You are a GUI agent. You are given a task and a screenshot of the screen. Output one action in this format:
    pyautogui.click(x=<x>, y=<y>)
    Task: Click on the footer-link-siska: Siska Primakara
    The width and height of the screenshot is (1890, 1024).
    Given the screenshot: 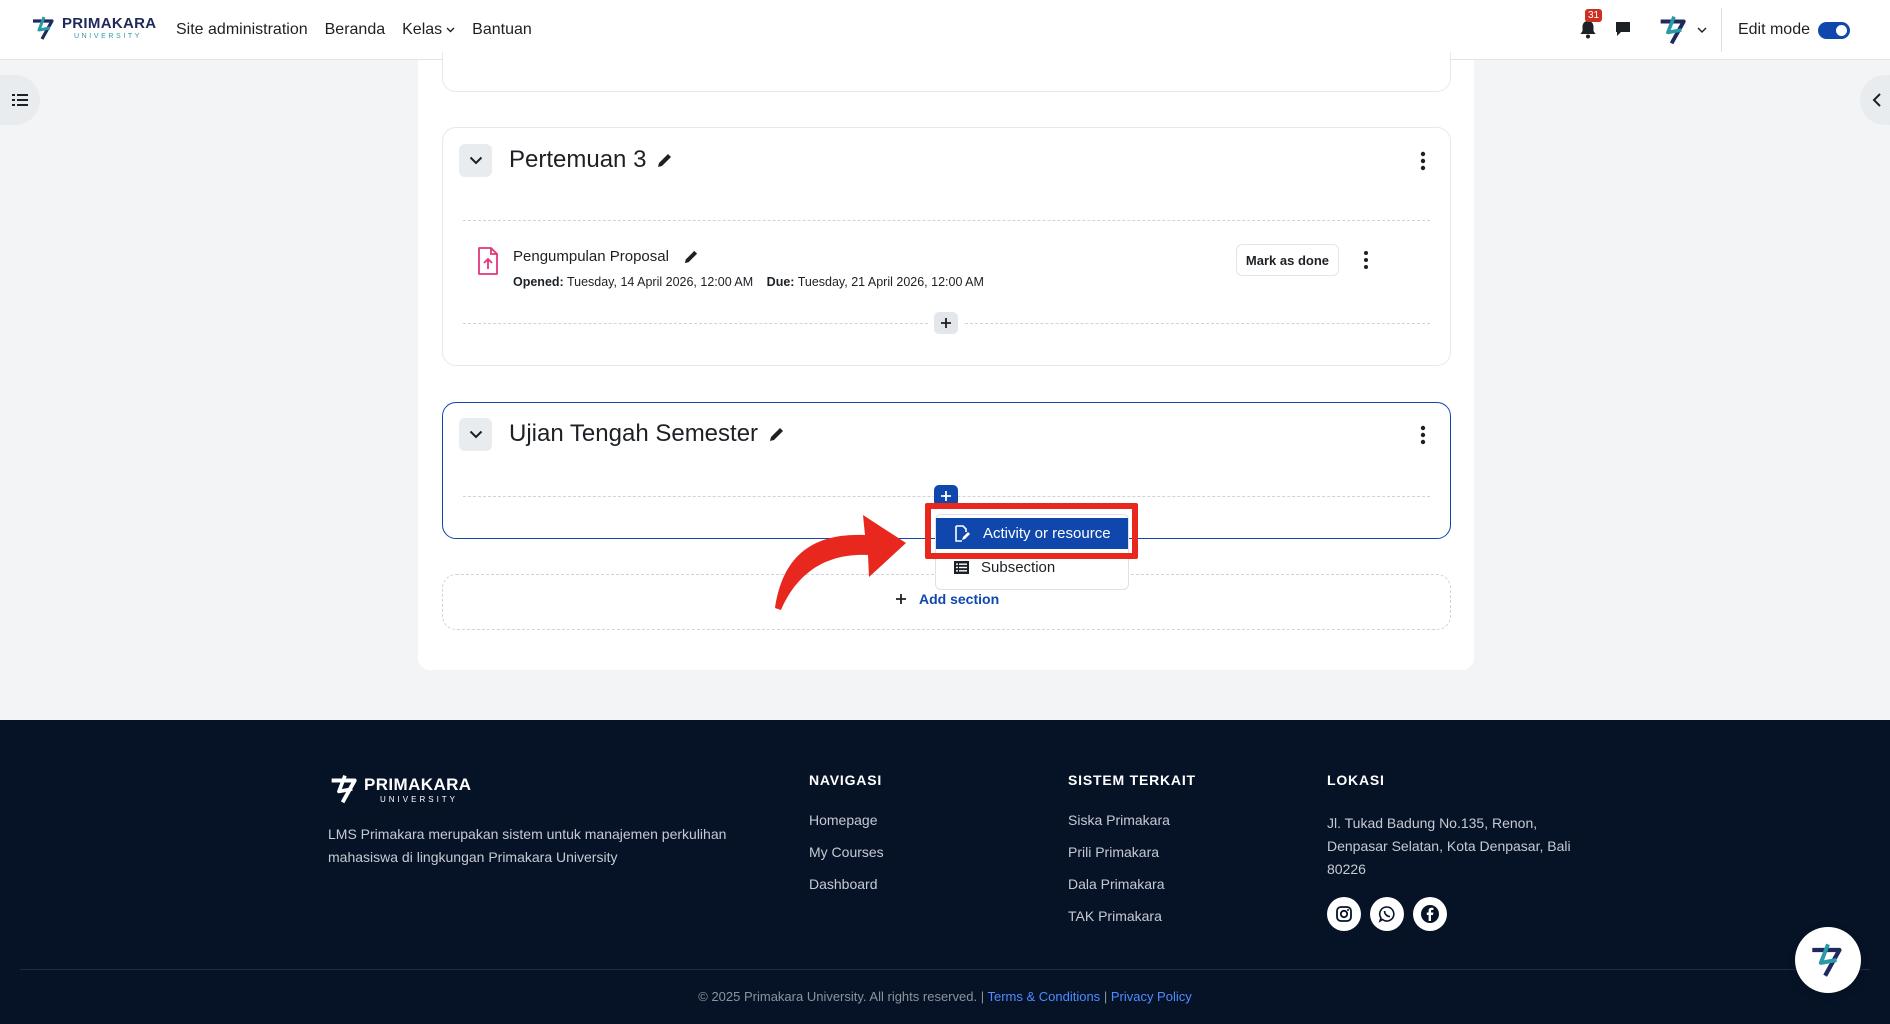 What is the action you would take?
    pyautogui.click(x=1132, y=820)
    